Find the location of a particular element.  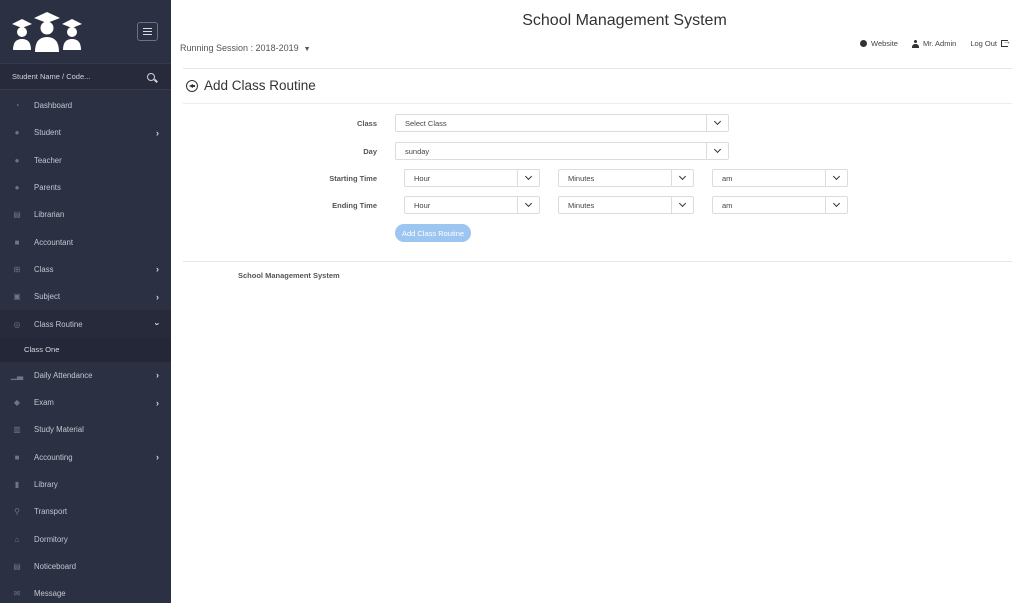

sidebar-item-label: Transport is located at coordinates (51, 512).